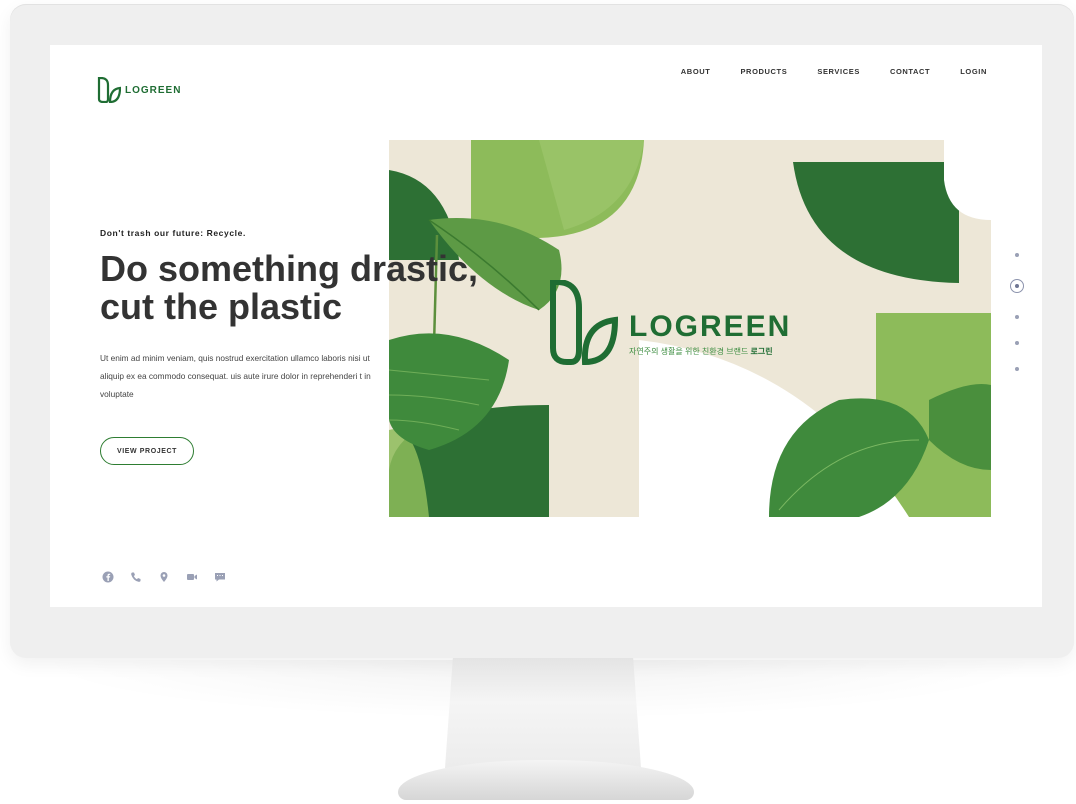 Image resolution: width=1076 pixels, height=804 pixels. I want to click on phone-icon, so click(136, 576).